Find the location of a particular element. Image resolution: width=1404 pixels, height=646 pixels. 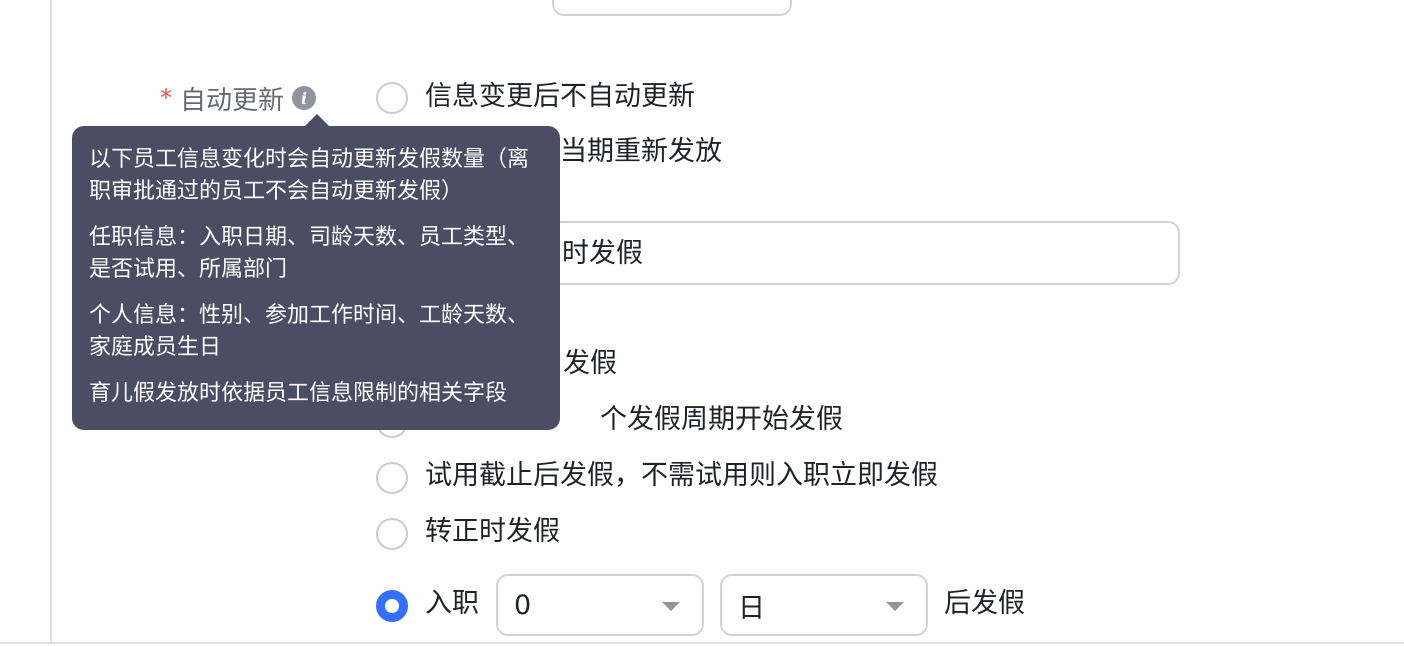

content-left-border is located at coordinates (51, 321).